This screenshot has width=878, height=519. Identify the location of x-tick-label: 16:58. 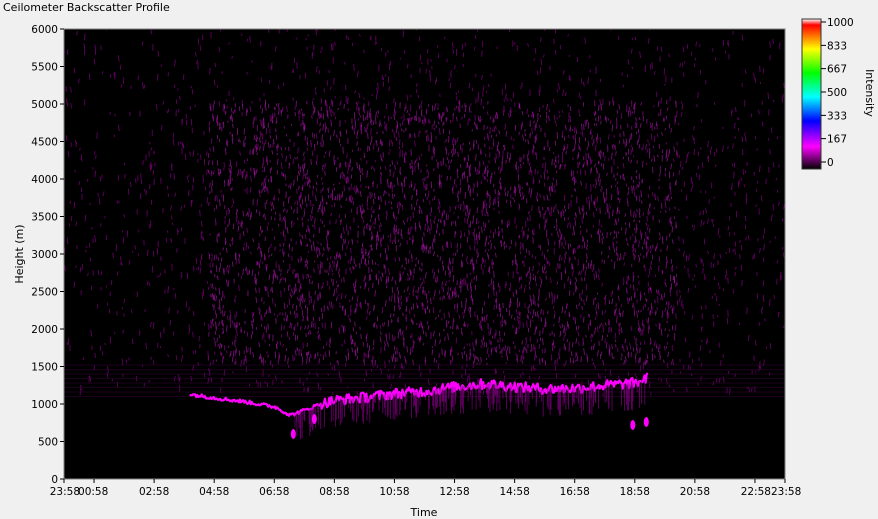
(575, 492).